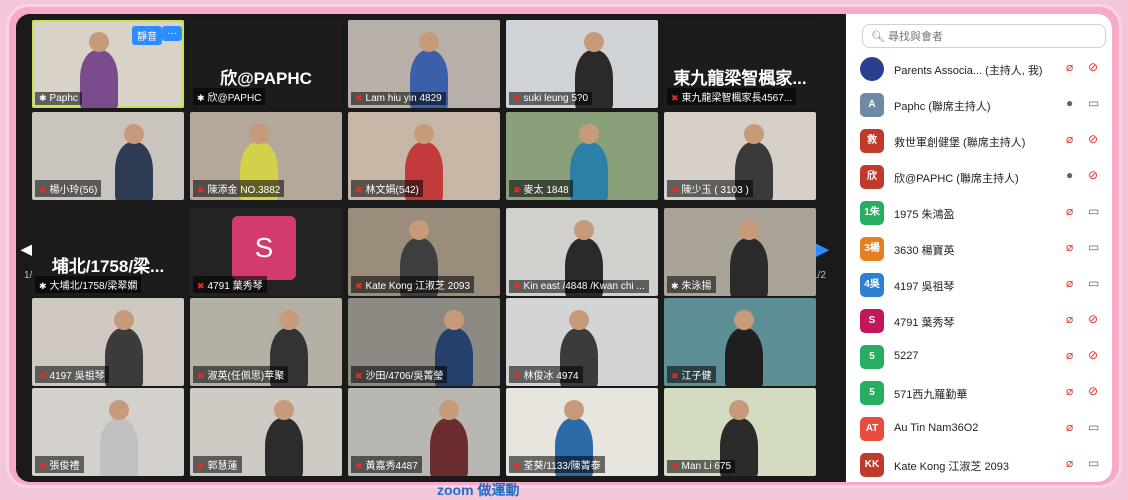  What do you see at coordinates (147, 35) in the screenshot?
I see `mute-button: 靜音` at bounding box center [147, 35].